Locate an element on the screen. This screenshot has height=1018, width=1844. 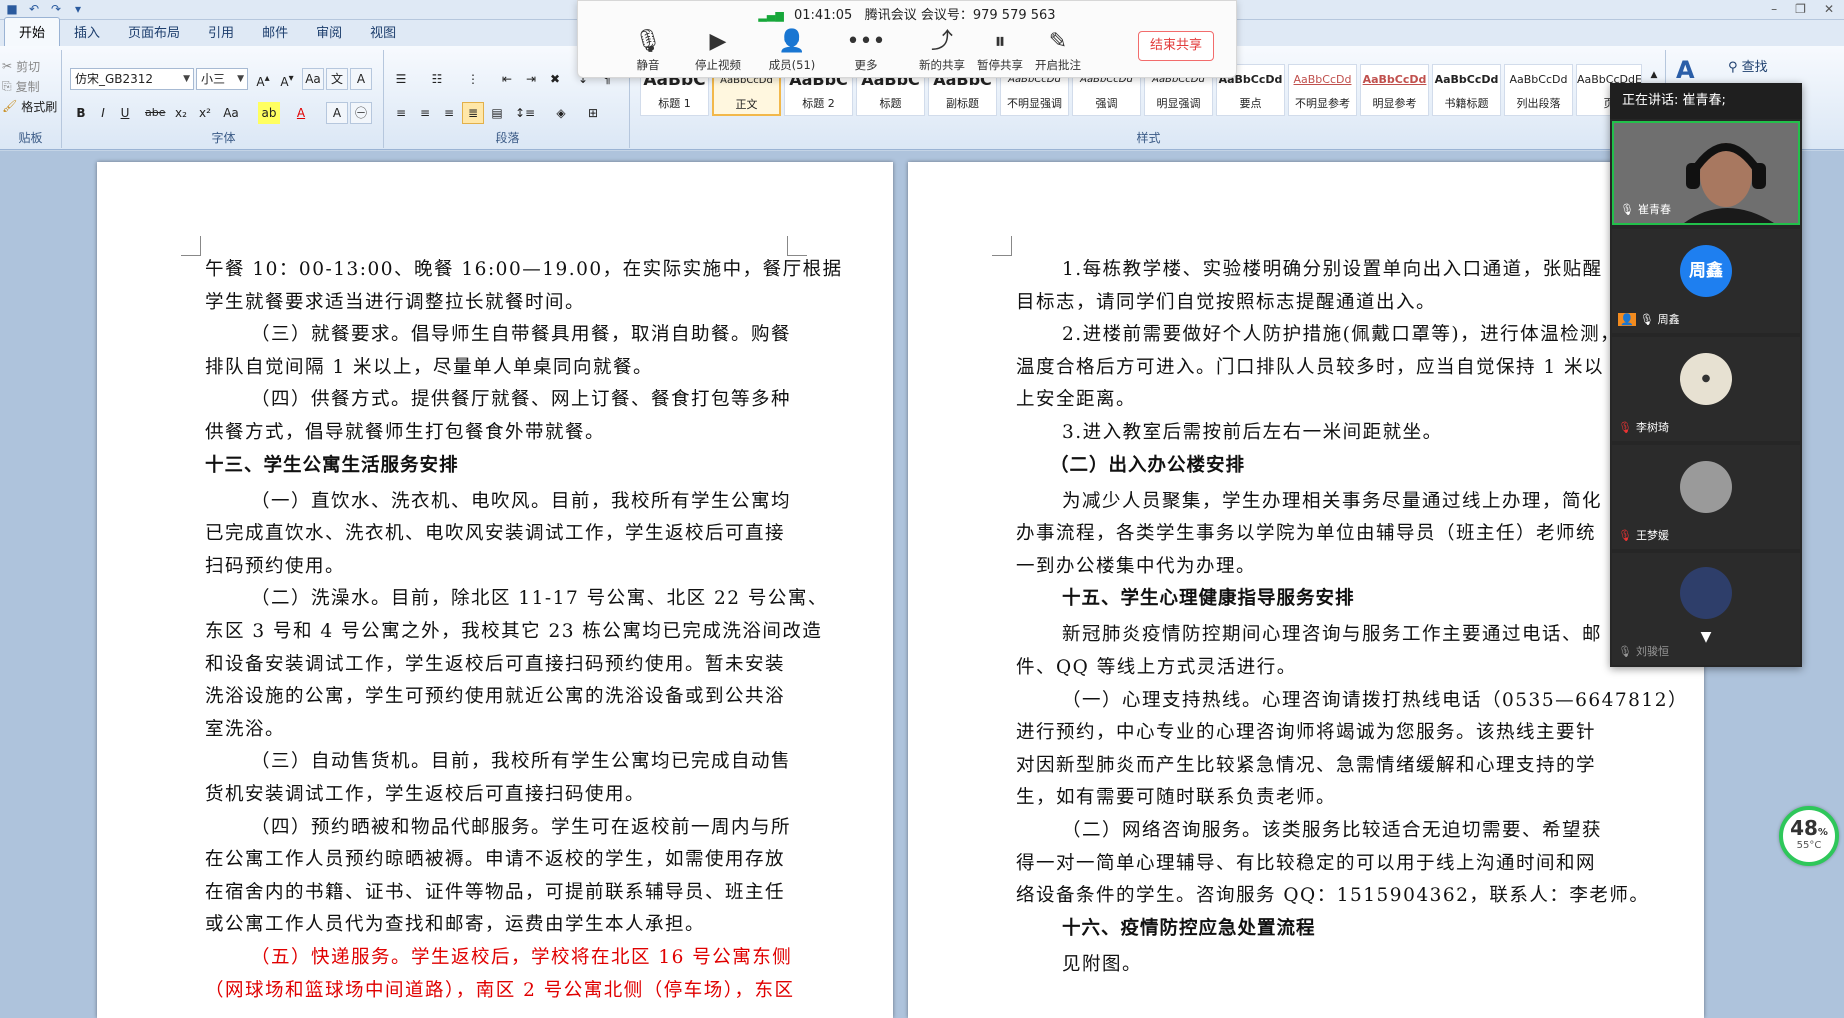
participant-name: 🎙 崔青春 is located at coordinates (1645, 209).